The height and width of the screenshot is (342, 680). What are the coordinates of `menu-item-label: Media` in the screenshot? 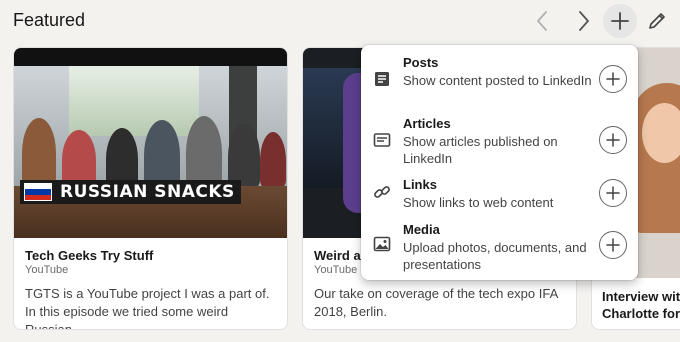 It's located at (421, 229).